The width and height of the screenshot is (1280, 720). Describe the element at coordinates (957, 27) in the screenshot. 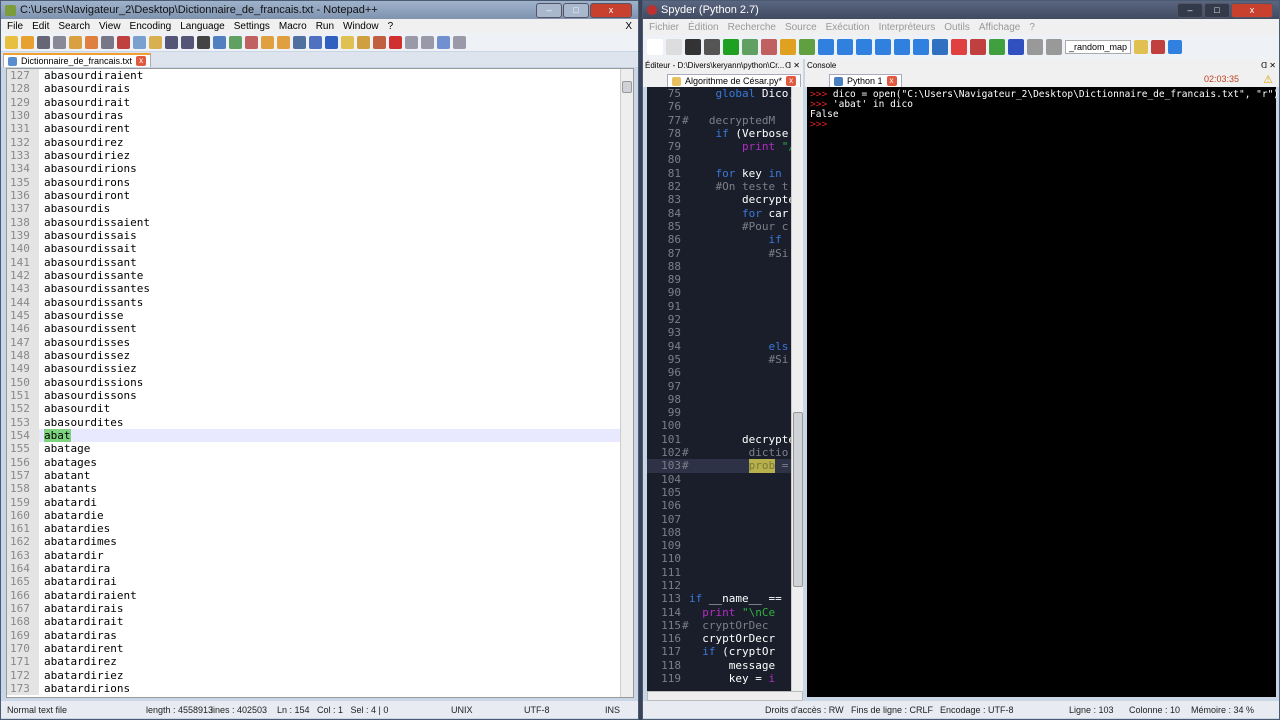

I see `menu-item: Outils` at that location.